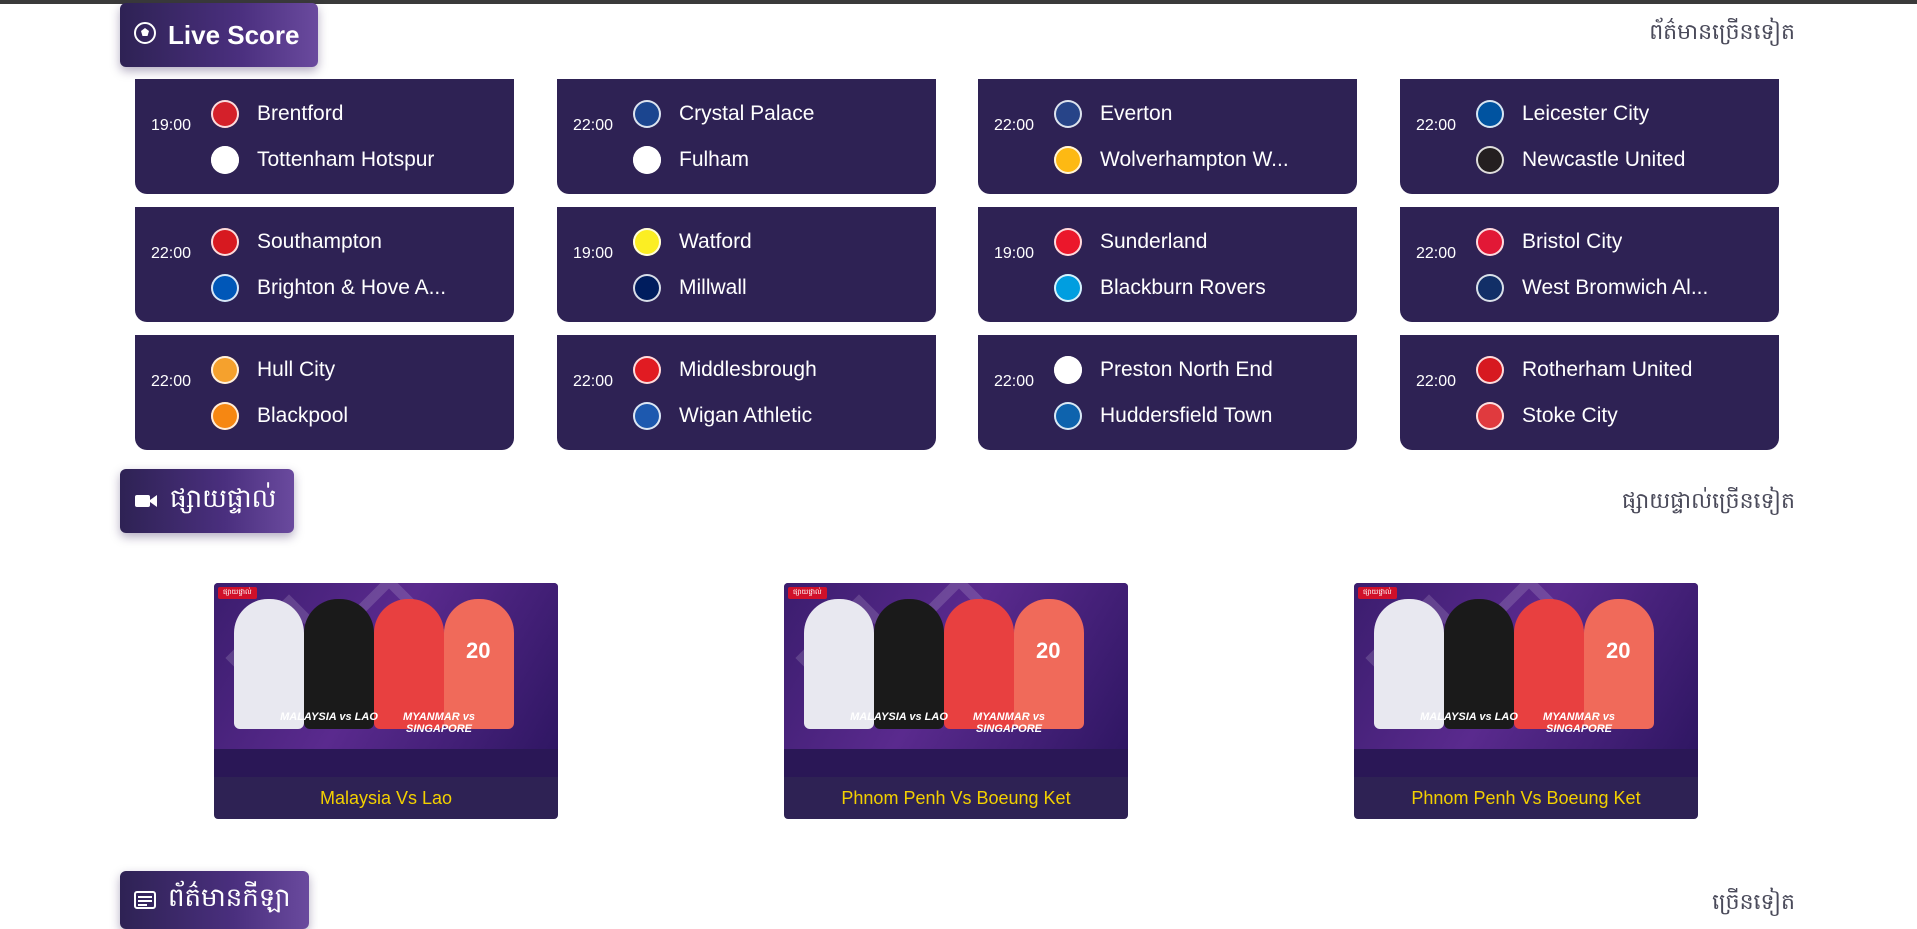 This screenshot has width=1917, height=929. I want to click on home-team-name: Southampton, so click(319, 241).